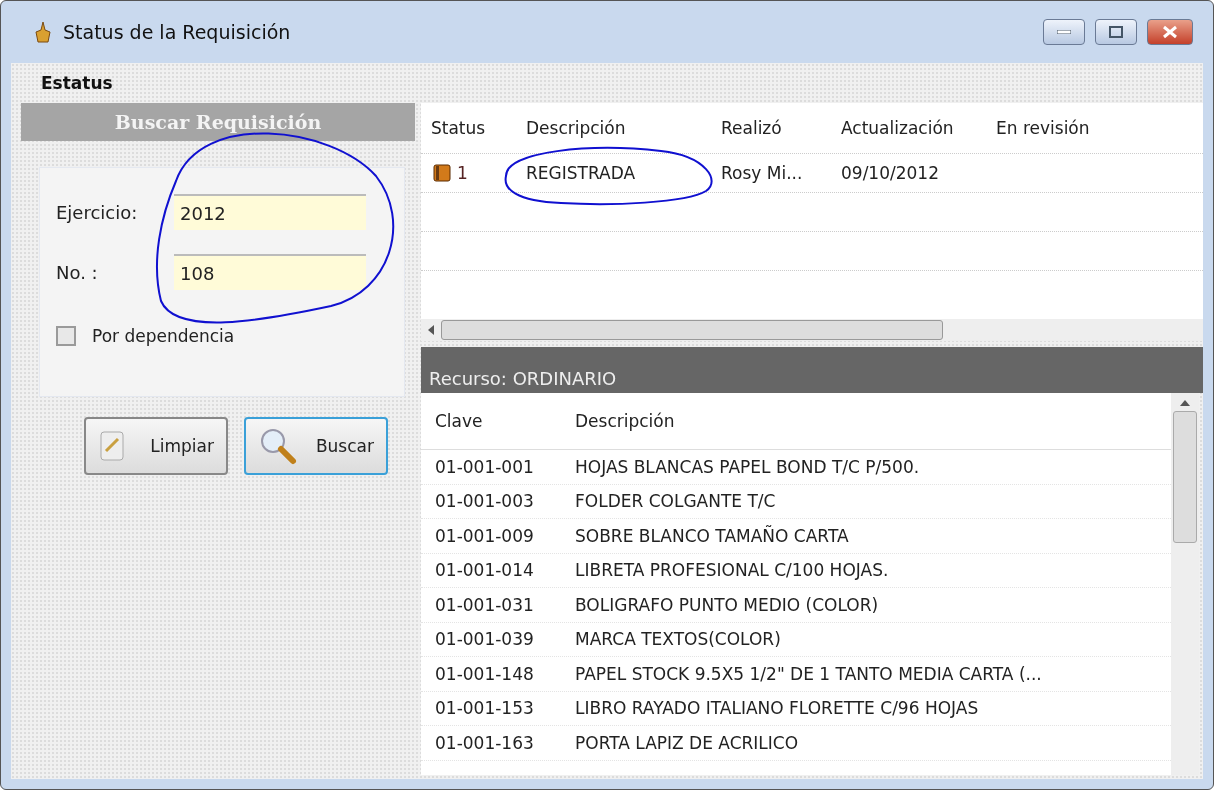 The height and width of the screenshot is (790, 1214). Describe the element at coordinates (675, 501) in the screenshot. I see `table-cell-text: FOLDER COLGANTE T/C` at that location.